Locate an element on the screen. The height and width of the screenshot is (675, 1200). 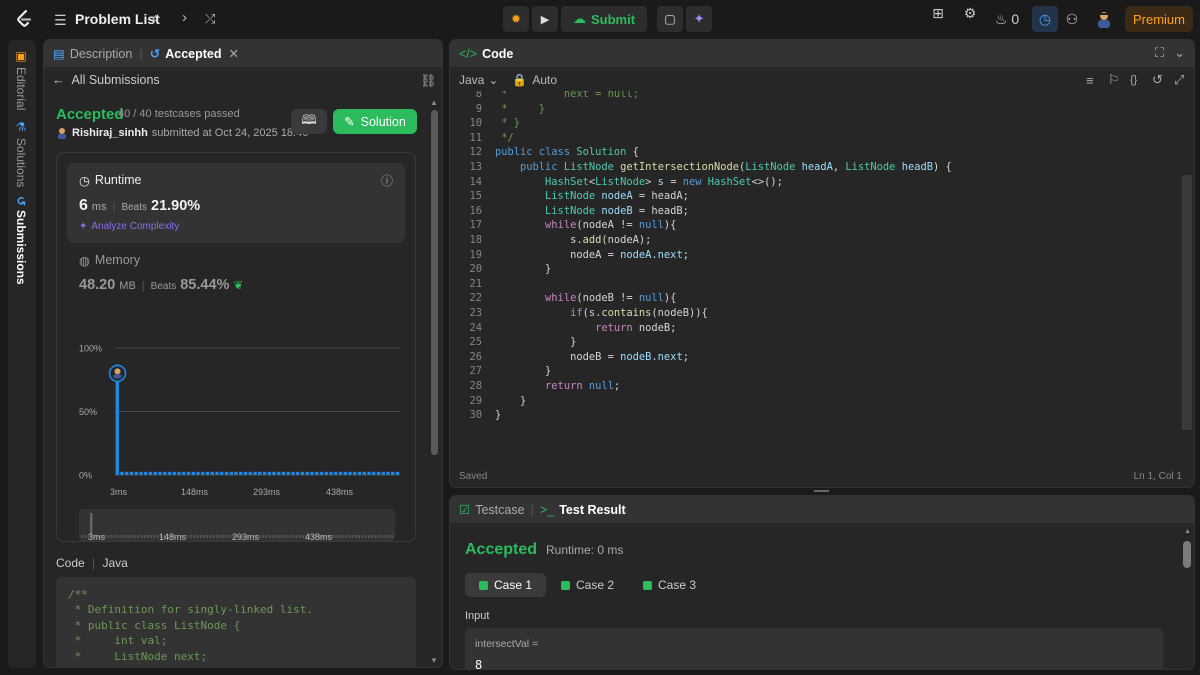
bookmark-icon: ⚐ is located at coordinates (1114, 80).